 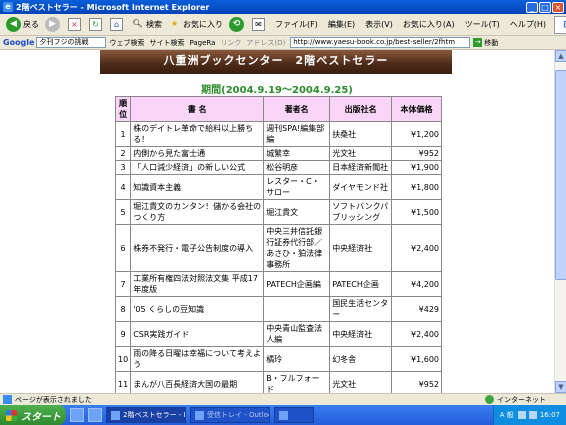 I want to click on scroll-up-button: ▲, so click(x=560, y=56).